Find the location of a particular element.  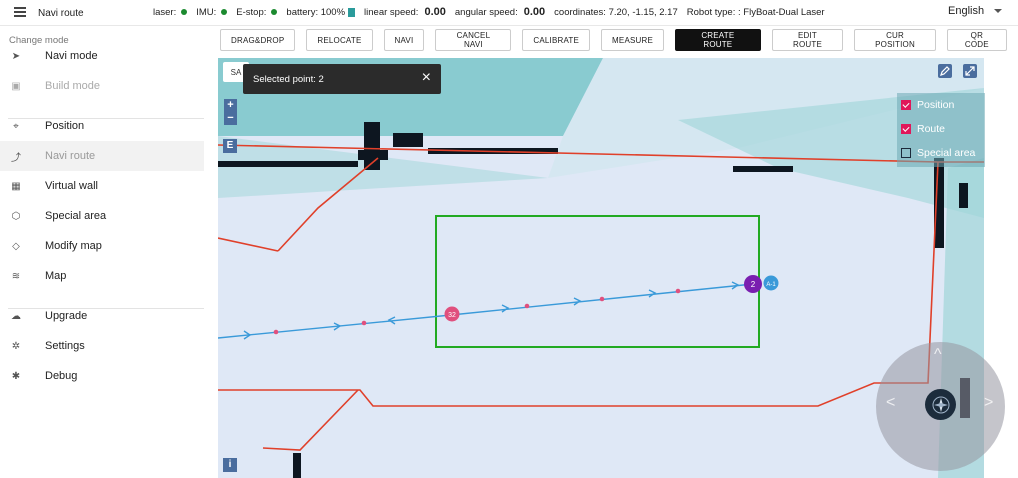

robot-type: Robot type: : FlyBoat-Dual Laser is located at coordinates (756, 12).